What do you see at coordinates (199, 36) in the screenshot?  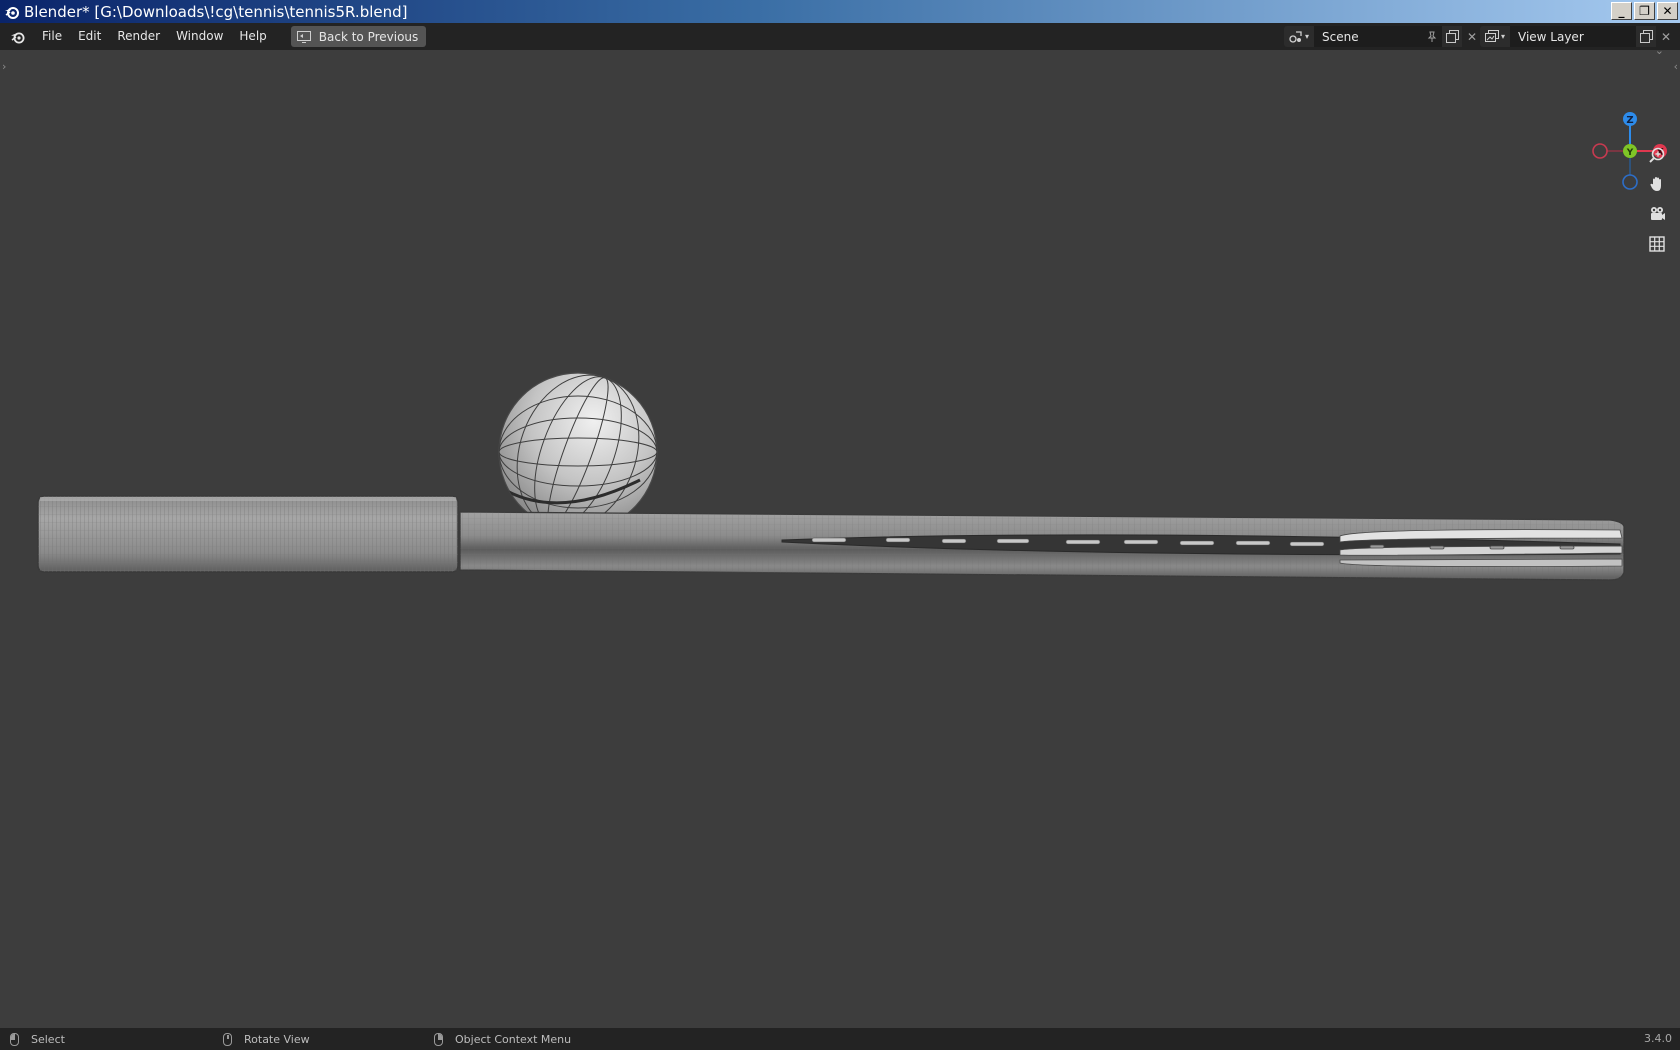 I see `menu-window: Window` at bounding box center [199, 36].